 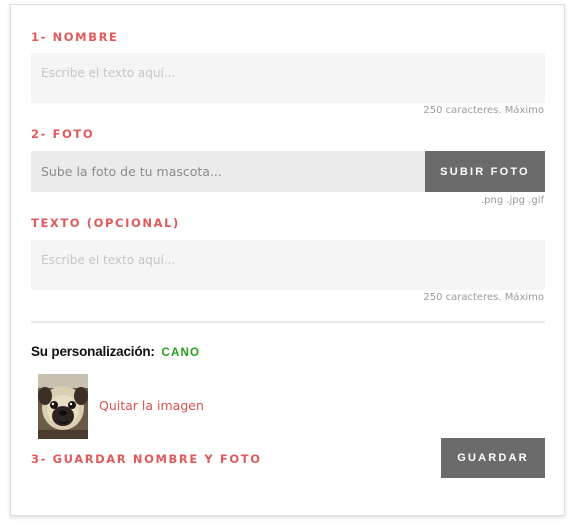 What do you see at coordinates (512, 200) in the screenshot?
I see `photo-formats-hint: .png .jpg .gif` at bounding box center [512, 200].